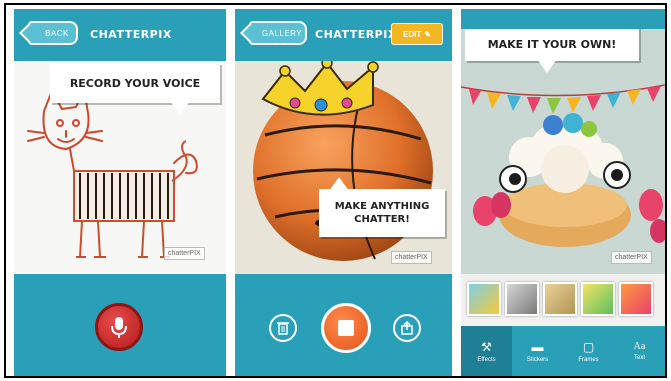 The image size is (671, 381). I want to click on frame-icon: ▢, so click(588, 346).